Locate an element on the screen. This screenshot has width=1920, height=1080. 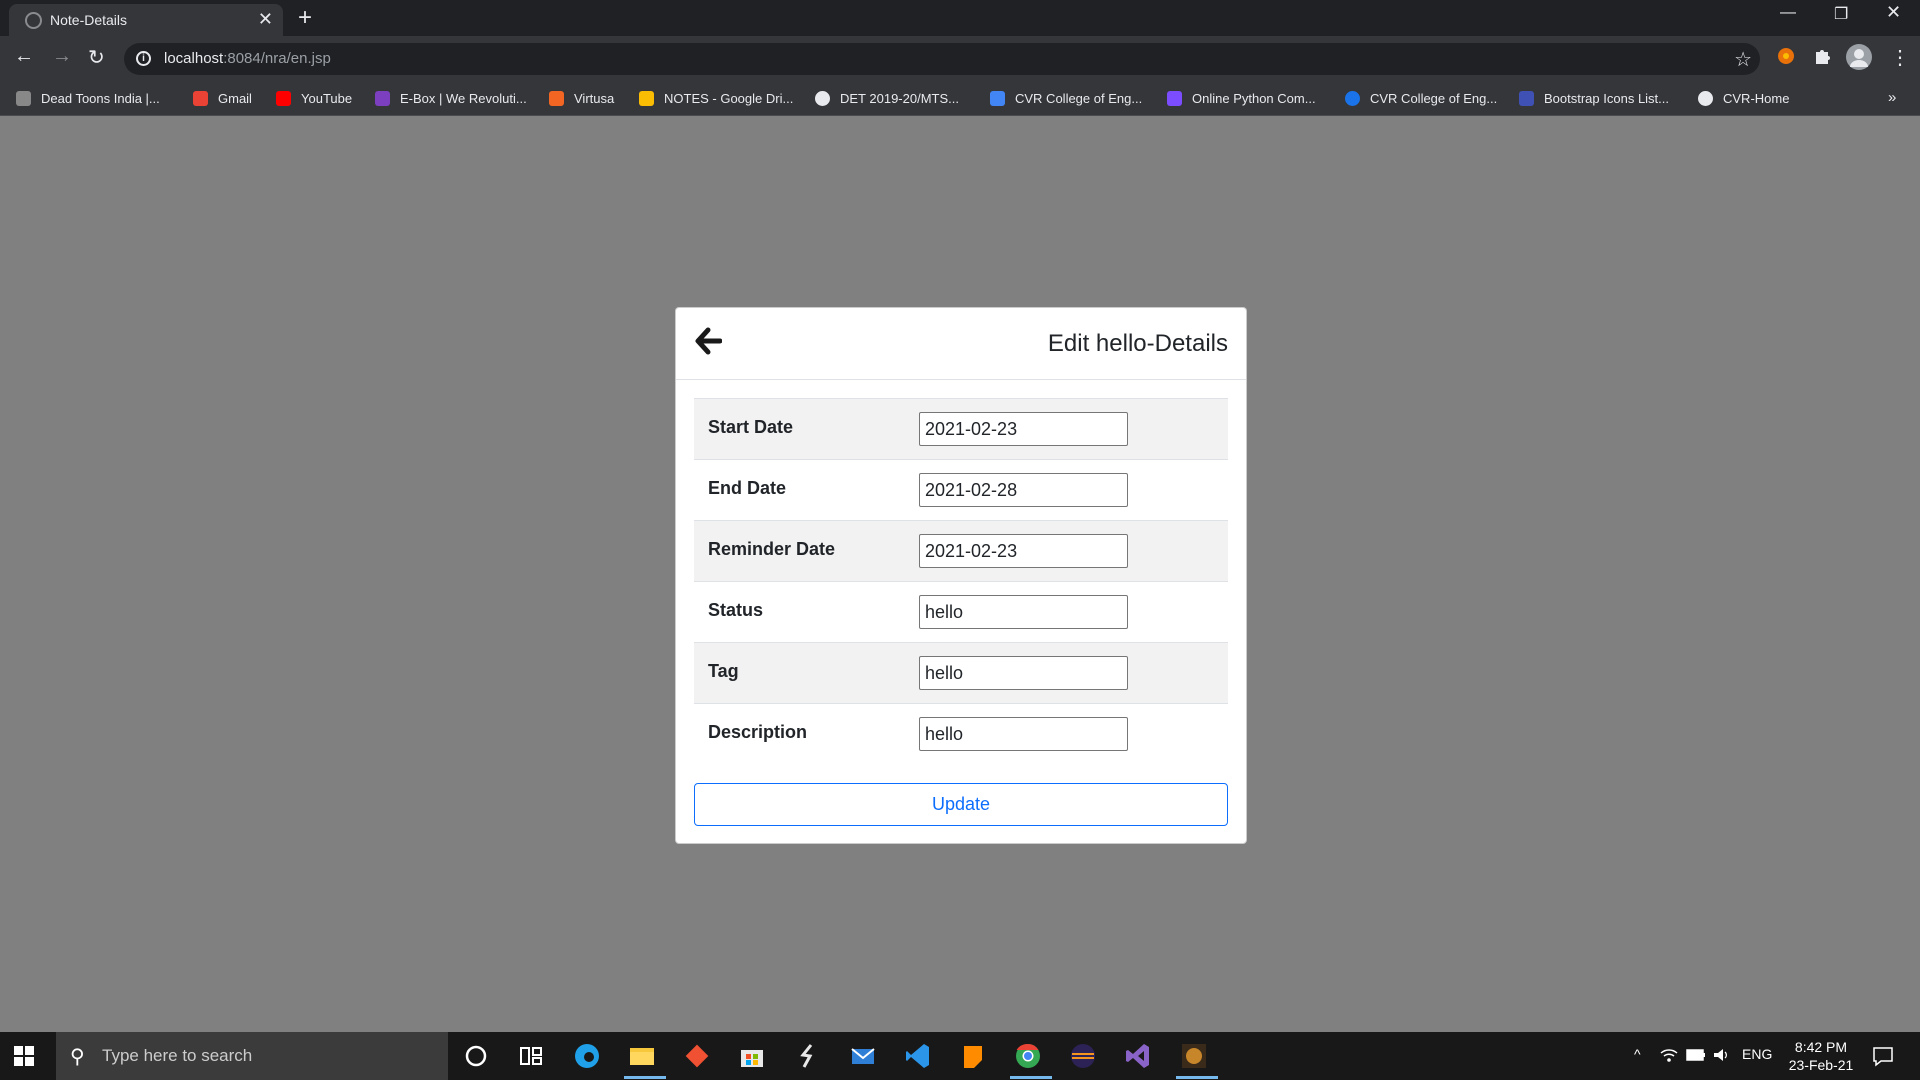
field-label: Tag is located at coordinates (723, 671).